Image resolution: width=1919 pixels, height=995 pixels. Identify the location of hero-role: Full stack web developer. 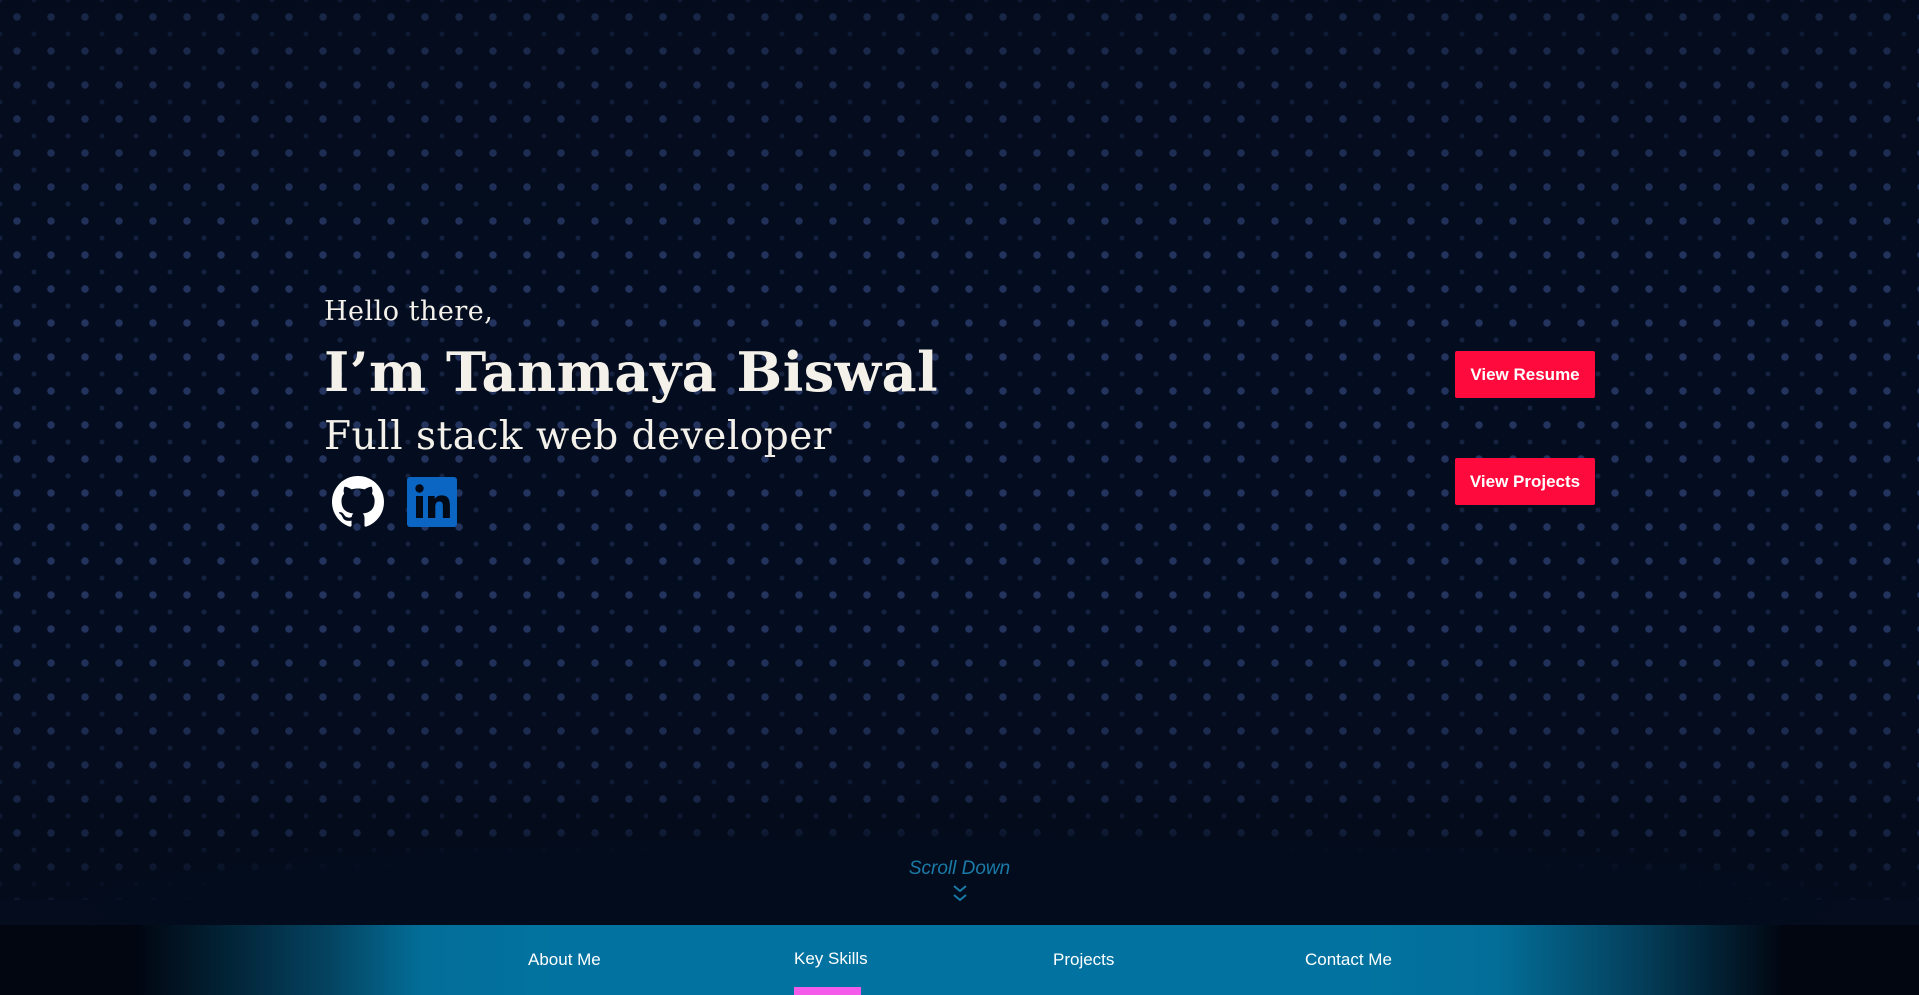
(578, 436).